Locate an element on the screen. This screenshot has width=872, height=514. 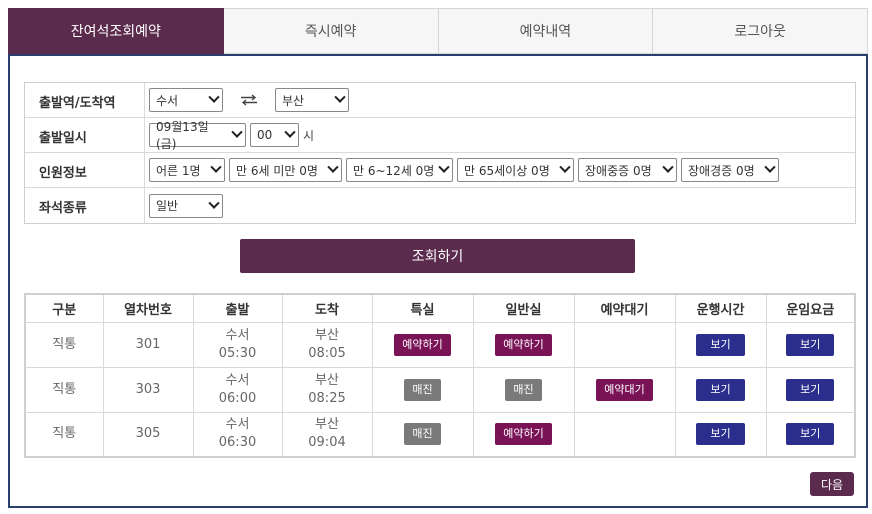
cell-general: 매진 is located at coordinates (523, 389).